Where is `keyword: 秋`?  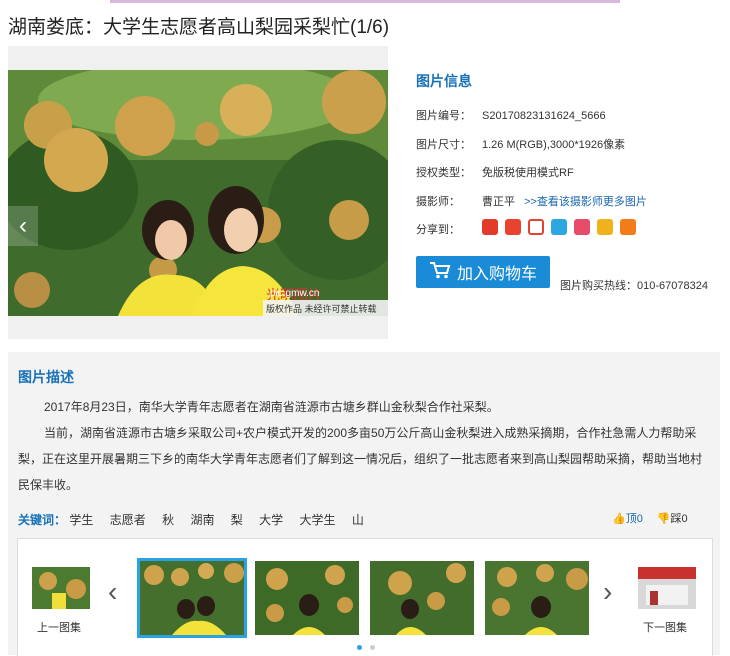 keyword: 秋 is located at coordinates (168, 520).